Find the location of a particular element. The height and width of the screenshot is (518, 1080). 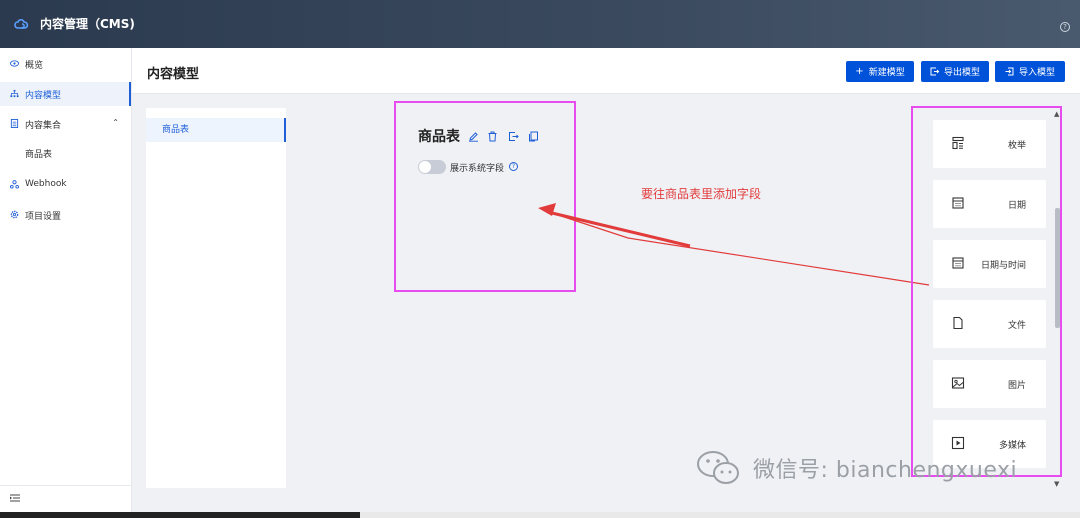

page-header: 内容模型 + 新建模型 导出模型 导入模型 is located at coordinates (606, 71).